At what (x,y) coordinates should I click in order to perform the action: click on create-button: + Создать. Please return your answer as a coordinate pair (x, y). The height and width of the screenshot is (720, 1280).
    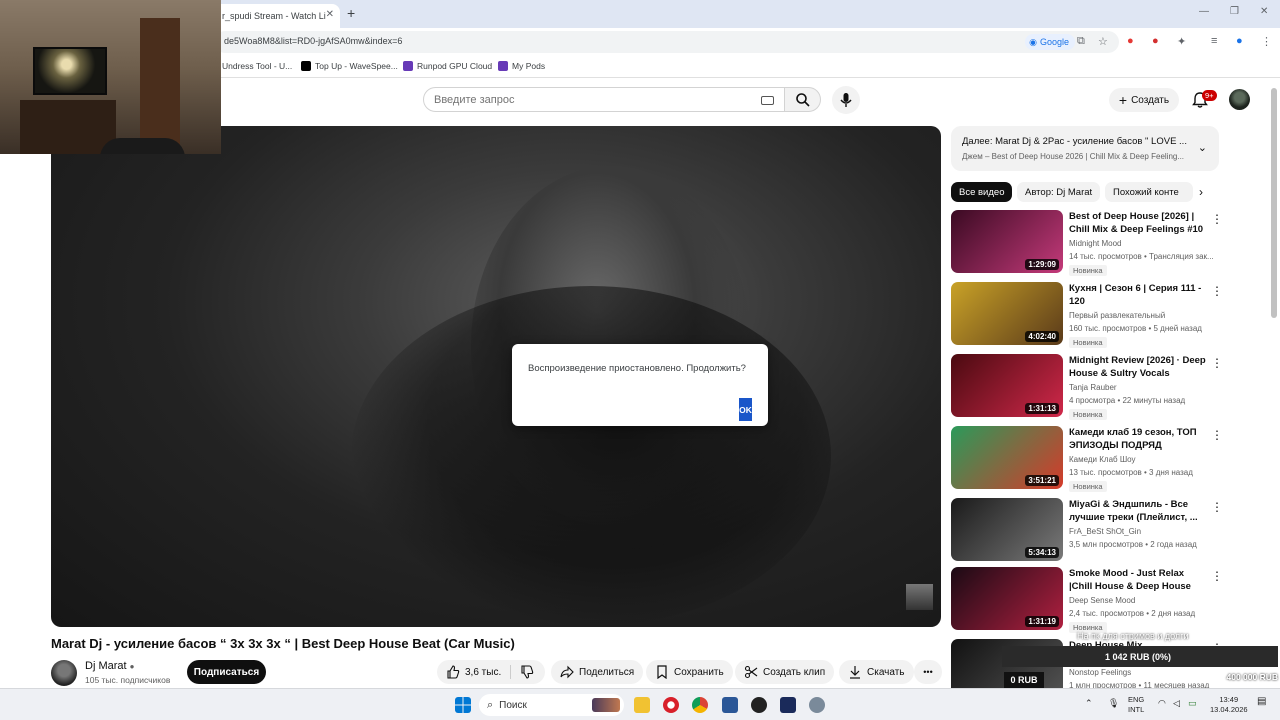
    Looking at the image, I should click on (1144, 100).